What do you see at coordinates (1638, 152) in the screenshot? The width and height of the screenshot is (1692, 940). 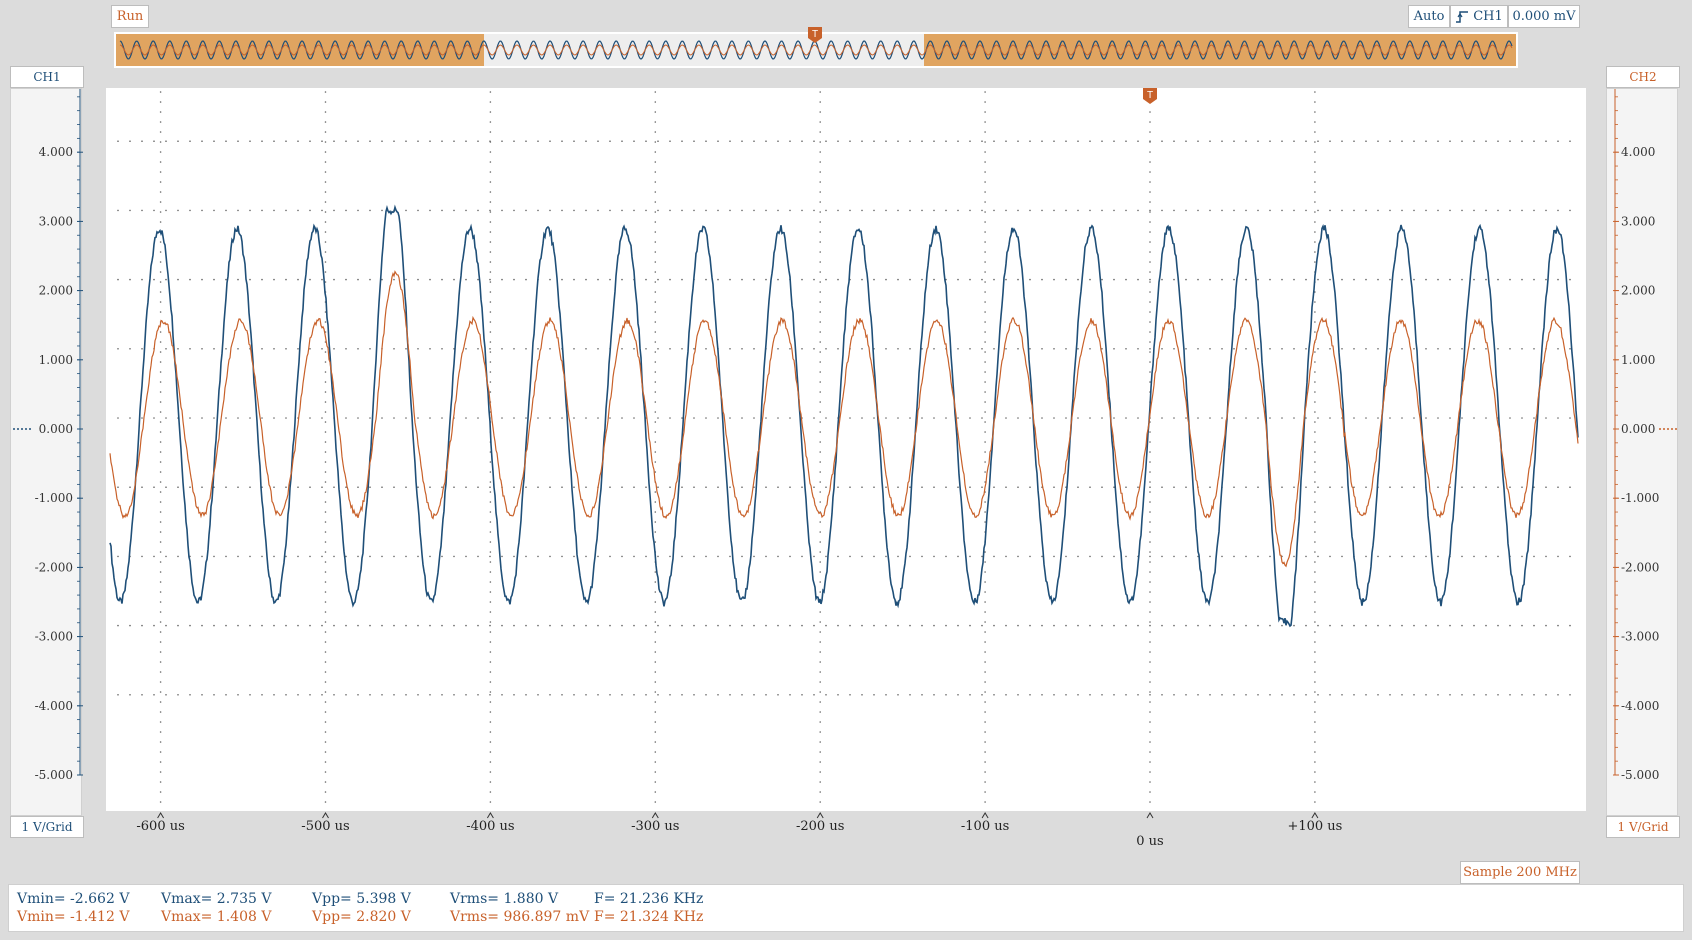 I see `ch2-y-tick-label: 4.000` at bounding box center [1638, 152].